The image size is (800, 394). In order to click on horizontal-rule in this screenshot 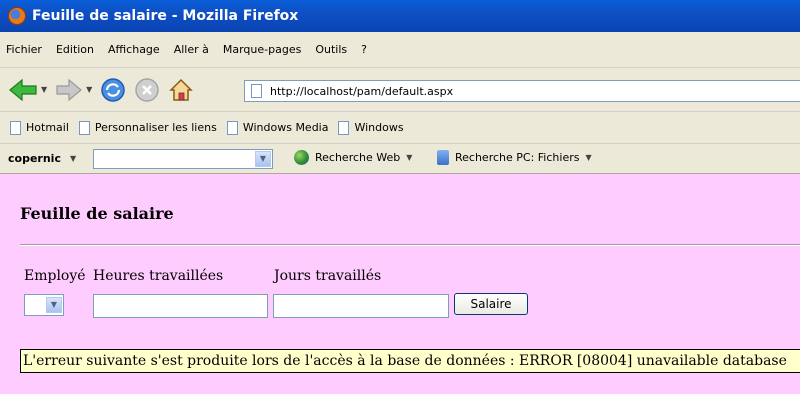, I will do `click(410, 245)`.